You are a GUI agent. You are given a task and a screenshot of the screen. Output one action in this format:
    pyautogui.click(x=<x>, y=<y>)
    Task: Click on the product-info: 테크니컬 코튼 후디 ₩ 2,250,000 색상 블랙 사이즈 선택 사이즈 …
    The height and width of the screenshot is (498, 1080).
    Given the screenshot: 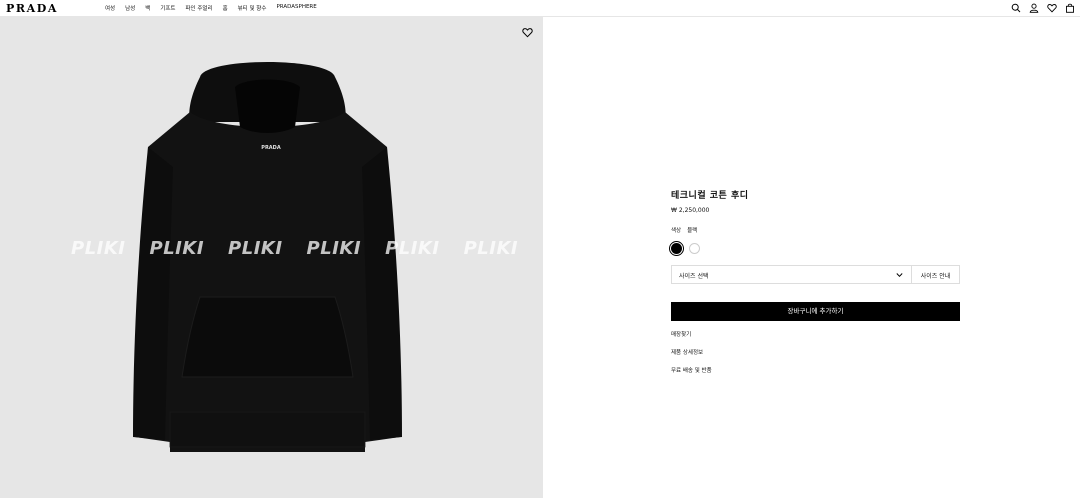 What is the action you would take?
    pyautogui.click(x=815, y=281)
    